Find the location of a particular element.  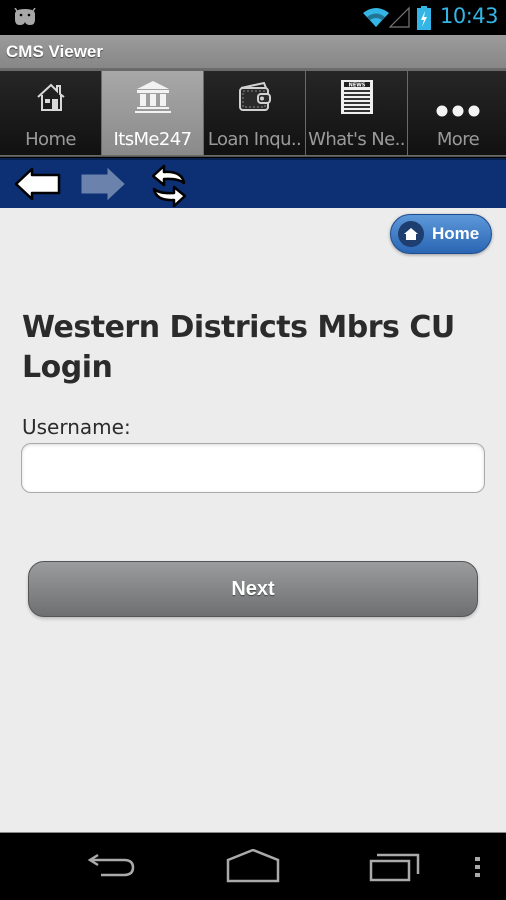

wifi-icon is located at coordinates (376, 19).